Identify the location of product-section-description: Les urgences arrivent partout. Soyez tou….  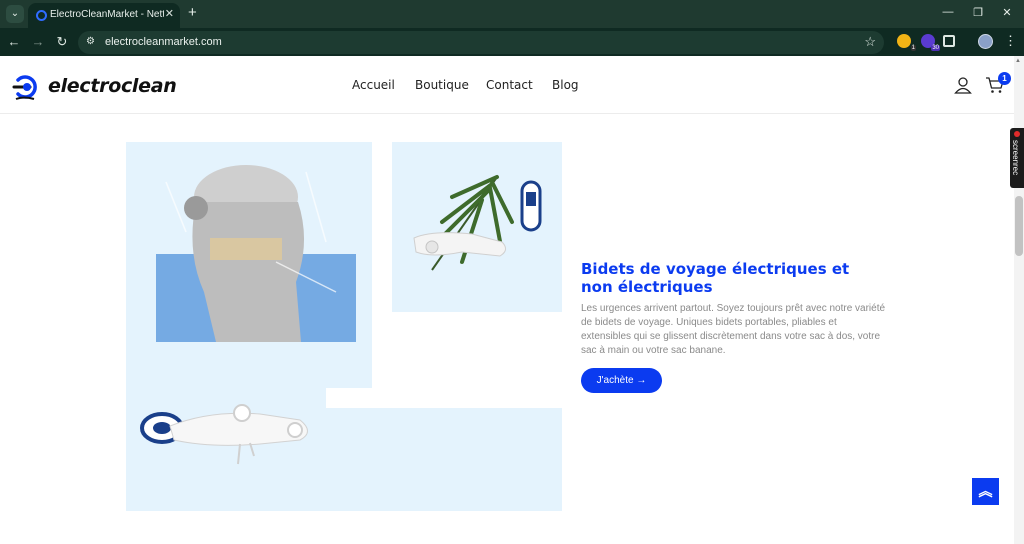
(733, 329).